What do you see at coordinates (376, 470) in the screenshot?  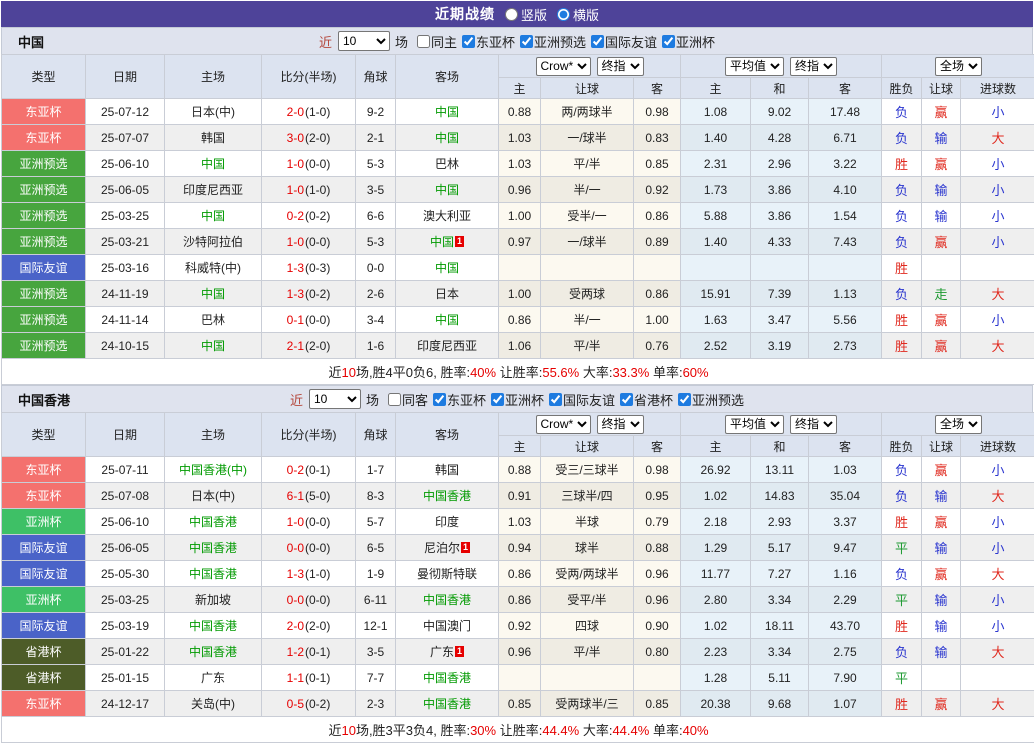 I see `corner-score: 1-7` at bounding box center [376, 470].